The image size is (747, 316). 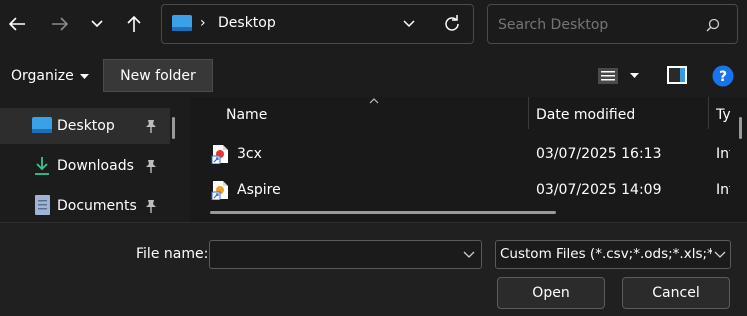 I want to click on sidebar-item-desktop: Desktop, so click(x=85, y=126).